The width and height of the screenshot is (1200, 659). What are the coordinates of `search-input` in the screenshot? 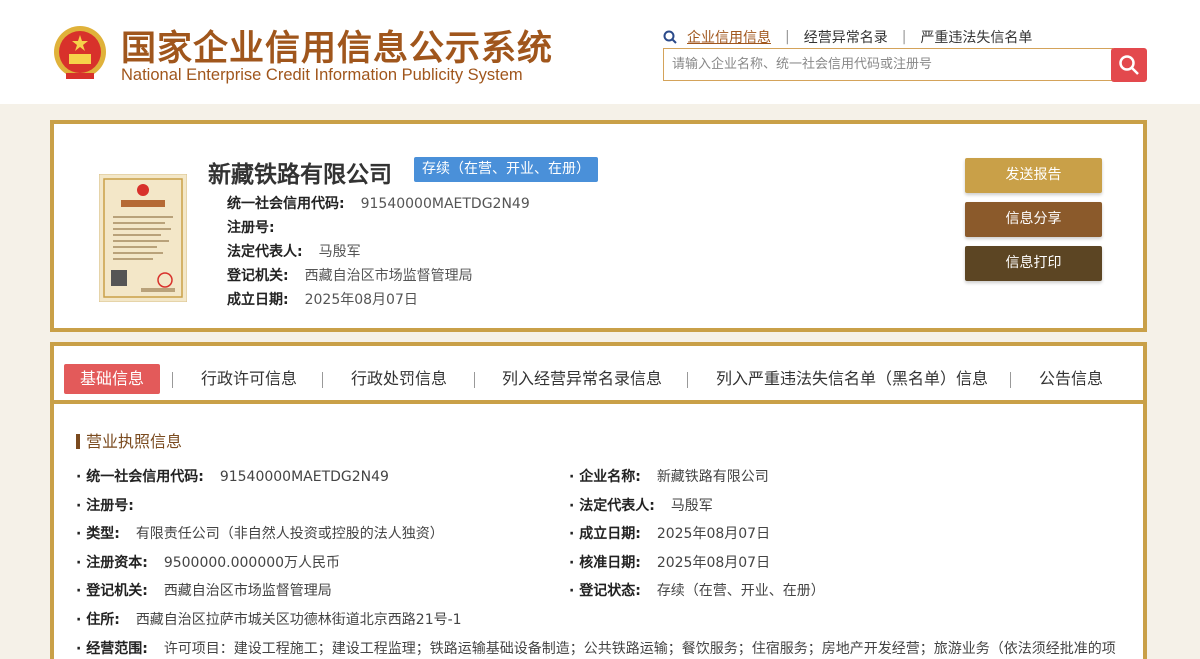 It's located at (888, 64).